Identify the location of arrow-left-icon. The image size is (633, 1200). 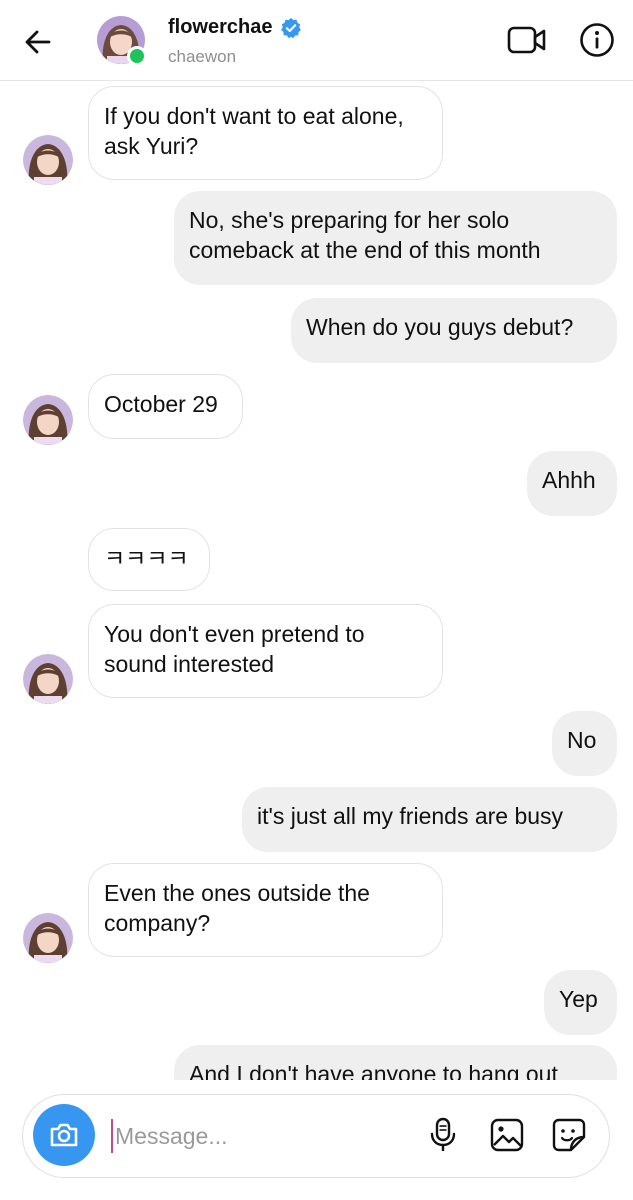
(38, 42).